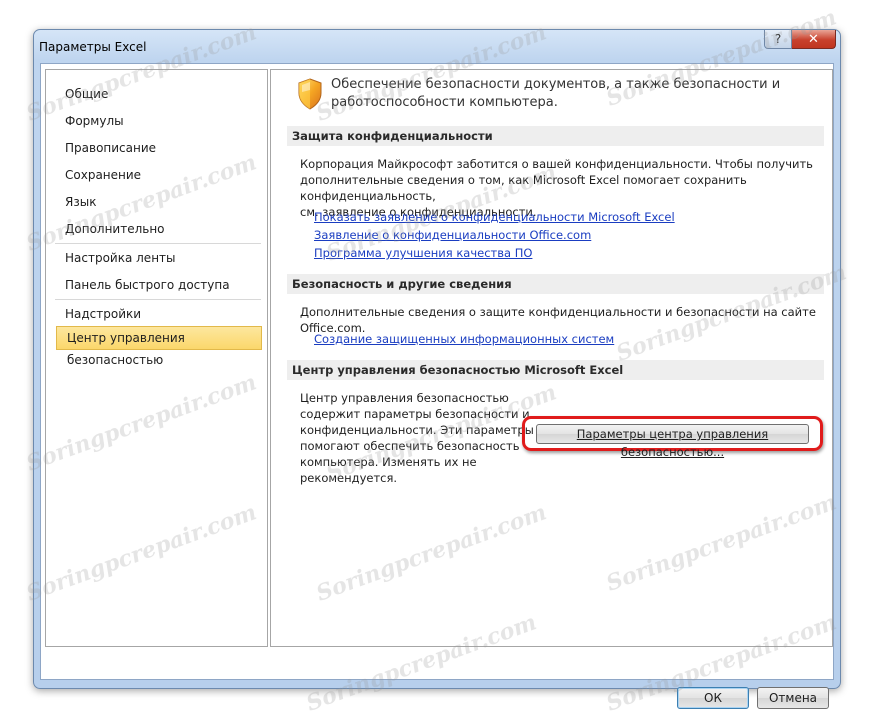  Describe the element at coordinates (158, 285) in the screenshot. I see `sidebar-item-quick-access: Панель быстрого доступа` at that location.